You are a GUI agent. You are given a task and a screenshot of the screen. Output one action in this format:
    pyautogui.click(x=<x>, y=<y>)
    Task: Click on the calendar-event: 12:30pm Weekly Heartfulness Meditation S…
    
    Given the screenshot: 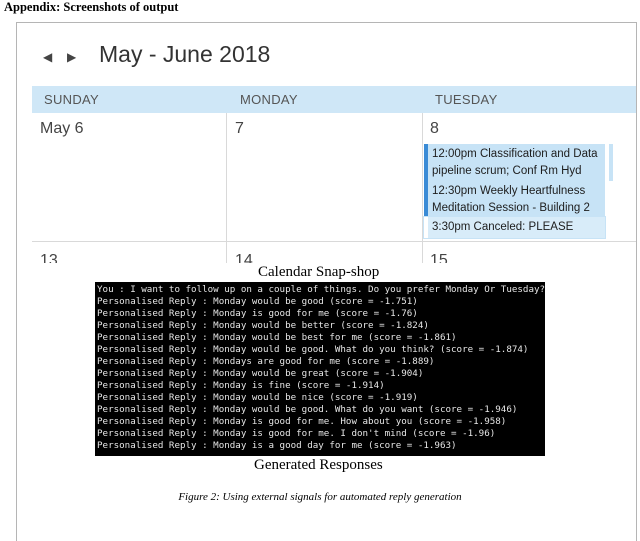 What is the action you would take?
    pyautogui.click(x=514, y=199)
    